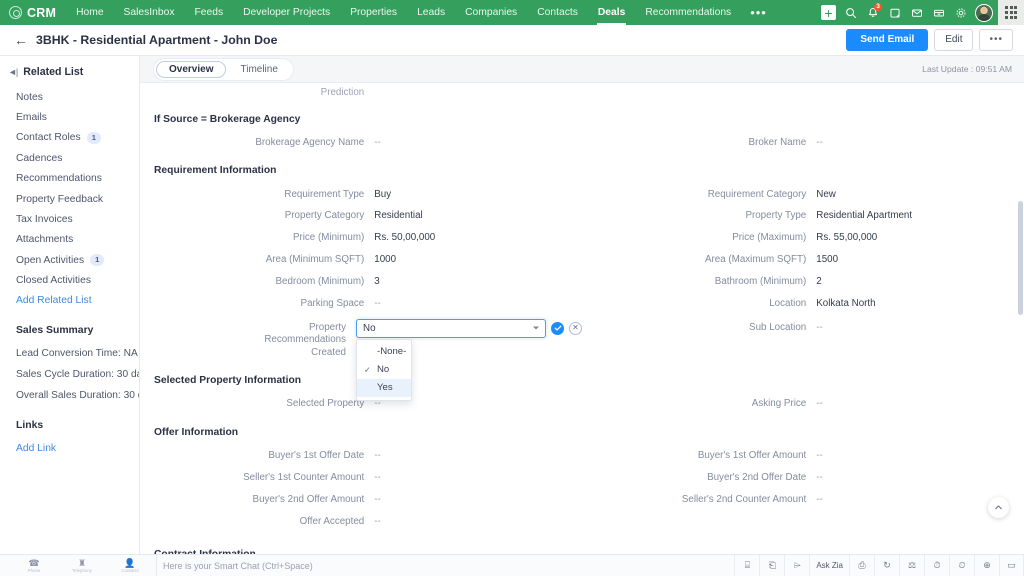 This screenshot has width=1024, height=576. Describe the element at coordinates (238, 566) in the screenshot. I see `smart-chat-input: Here is your Smart Chat (Ctrl+Space)` at that location.